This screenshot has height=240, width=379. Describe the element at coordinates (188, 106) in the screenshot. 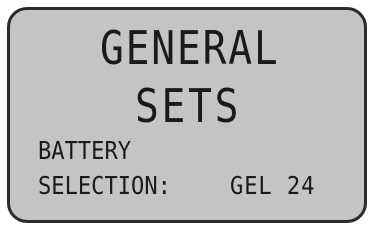

I see `menu-title-line-2: SETS` at that location.